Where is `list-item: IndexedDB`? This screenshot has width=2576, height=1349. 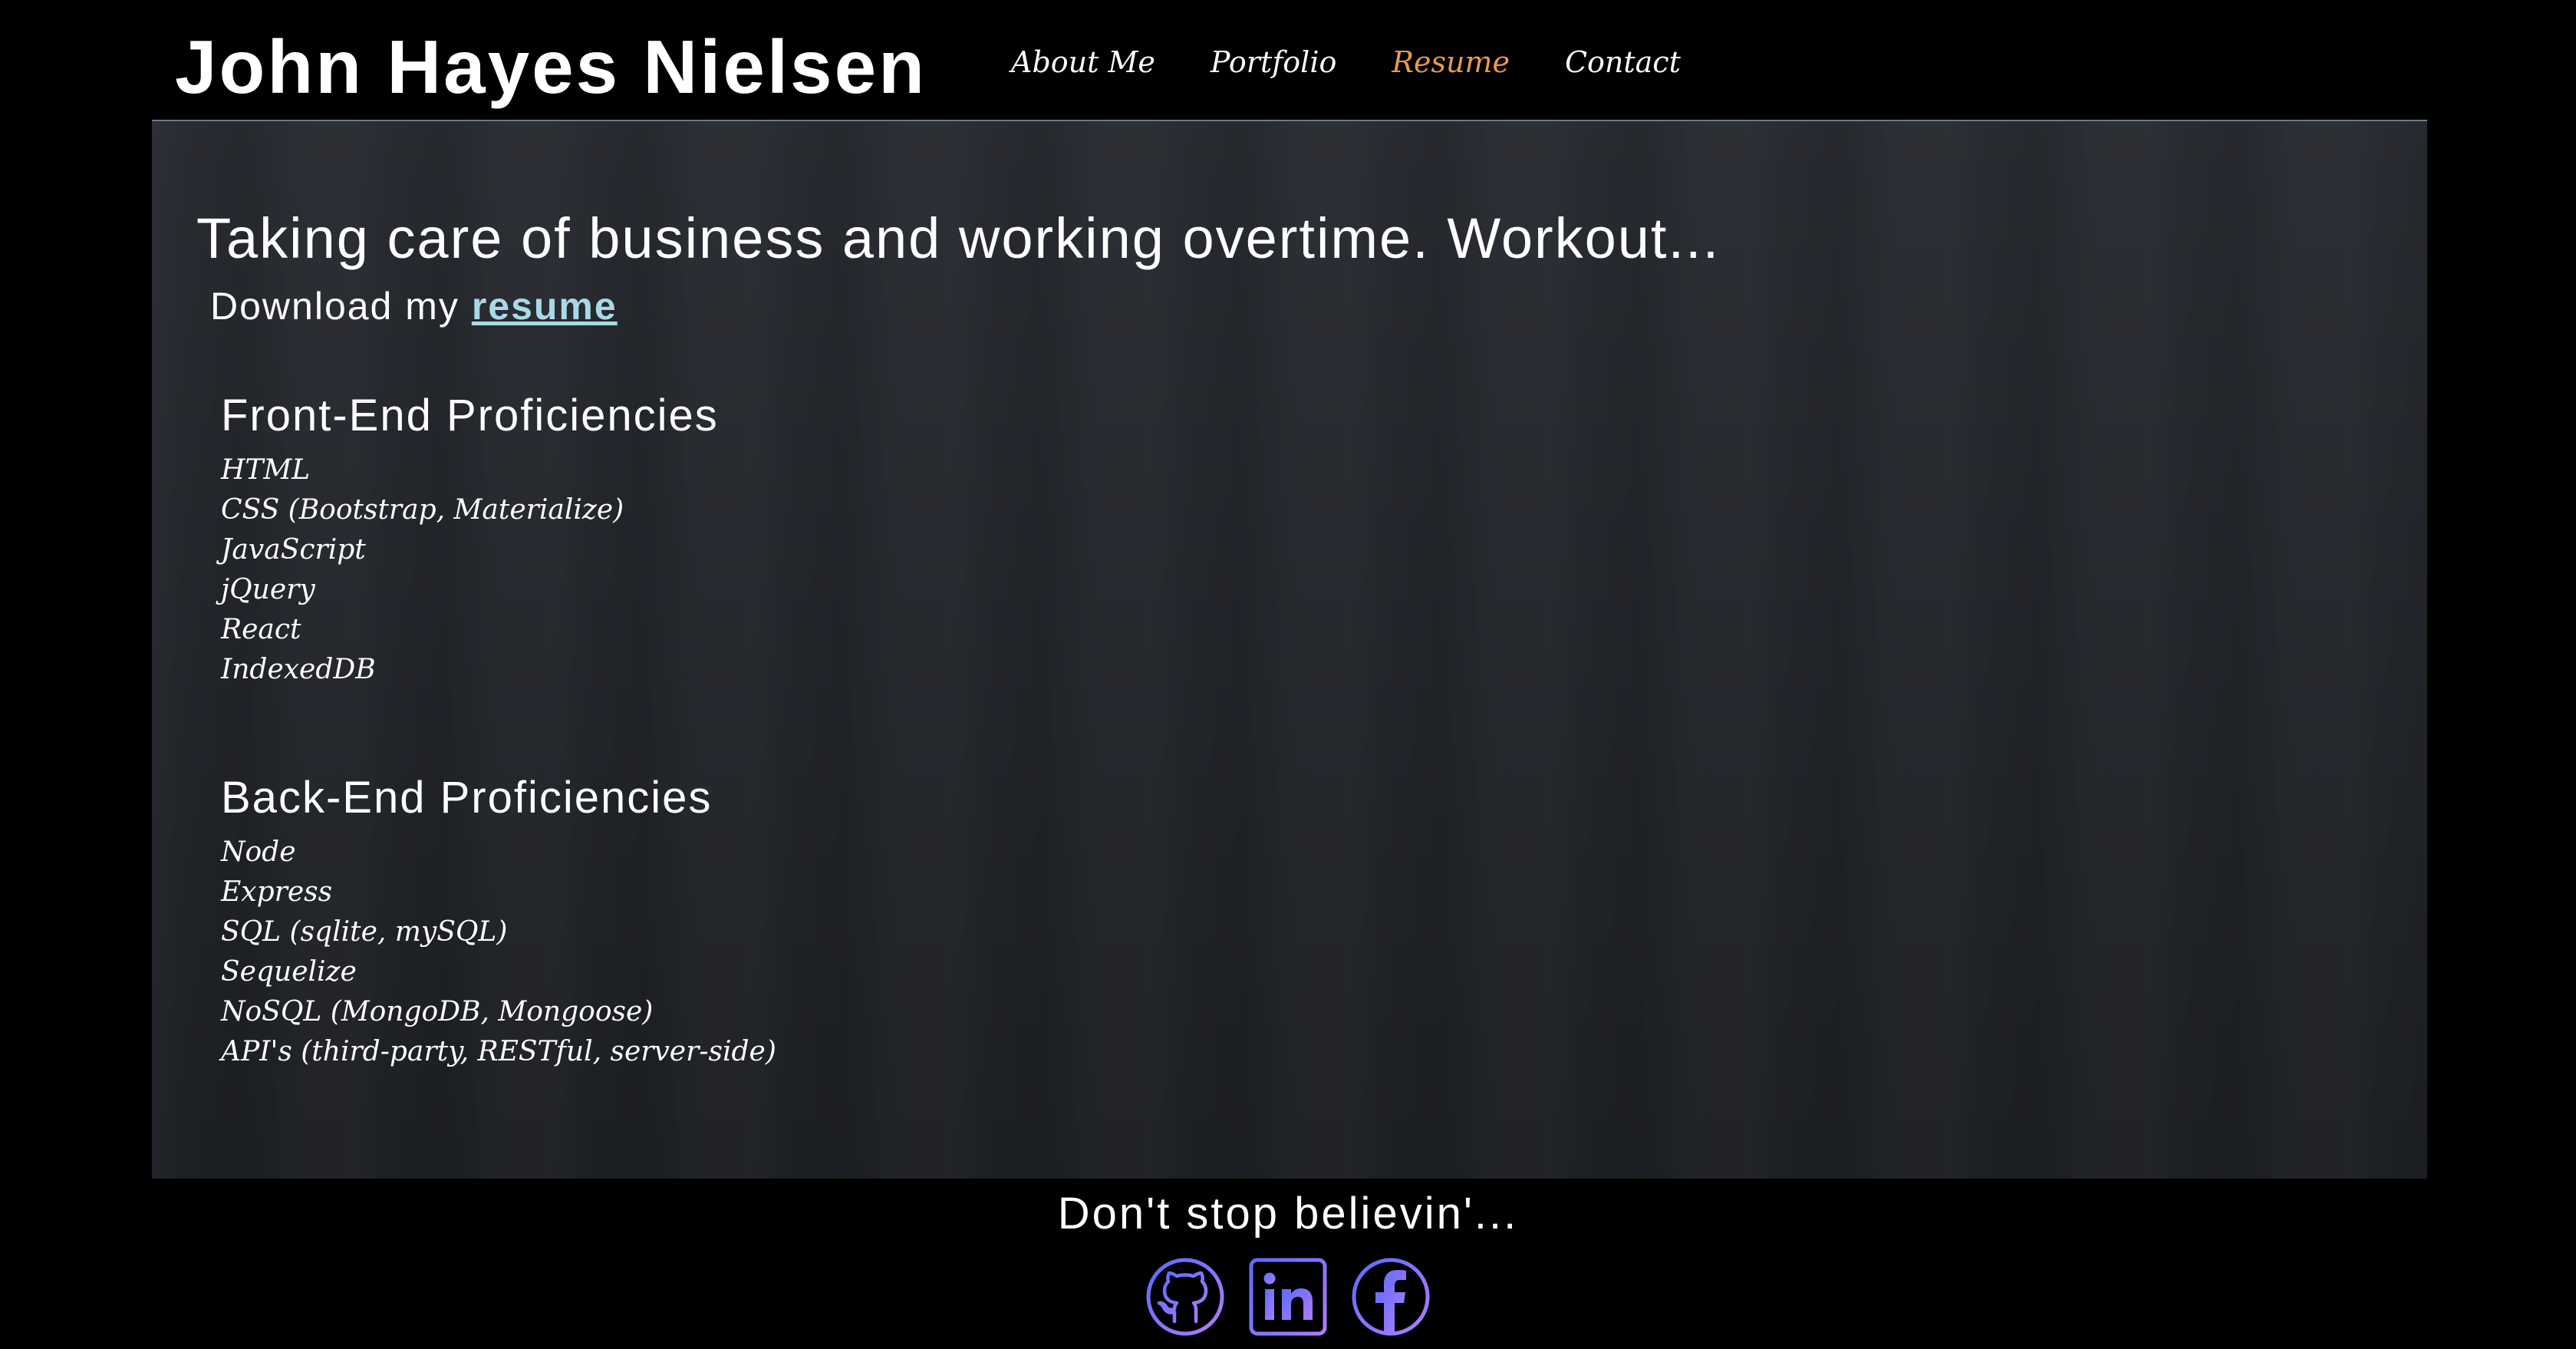
list-item: IndexedDB is located at coordinates (298, 669).